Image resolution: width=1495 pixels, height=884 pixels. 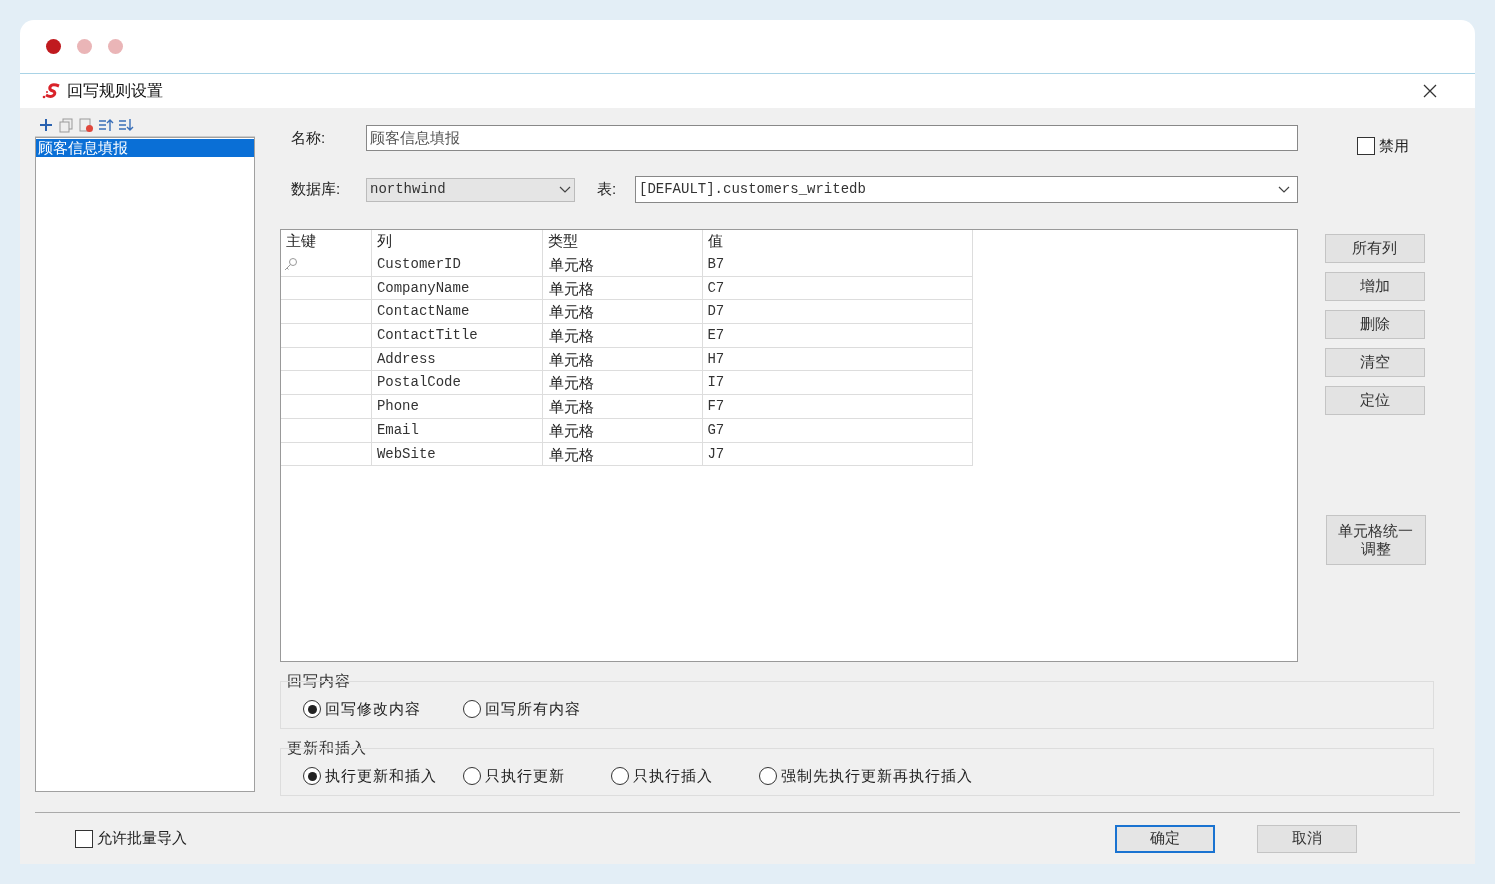 What do you see at coordinates (607, 189) in the screenshot?
I see `table-label: 表:` at bounding box center [607, 189].